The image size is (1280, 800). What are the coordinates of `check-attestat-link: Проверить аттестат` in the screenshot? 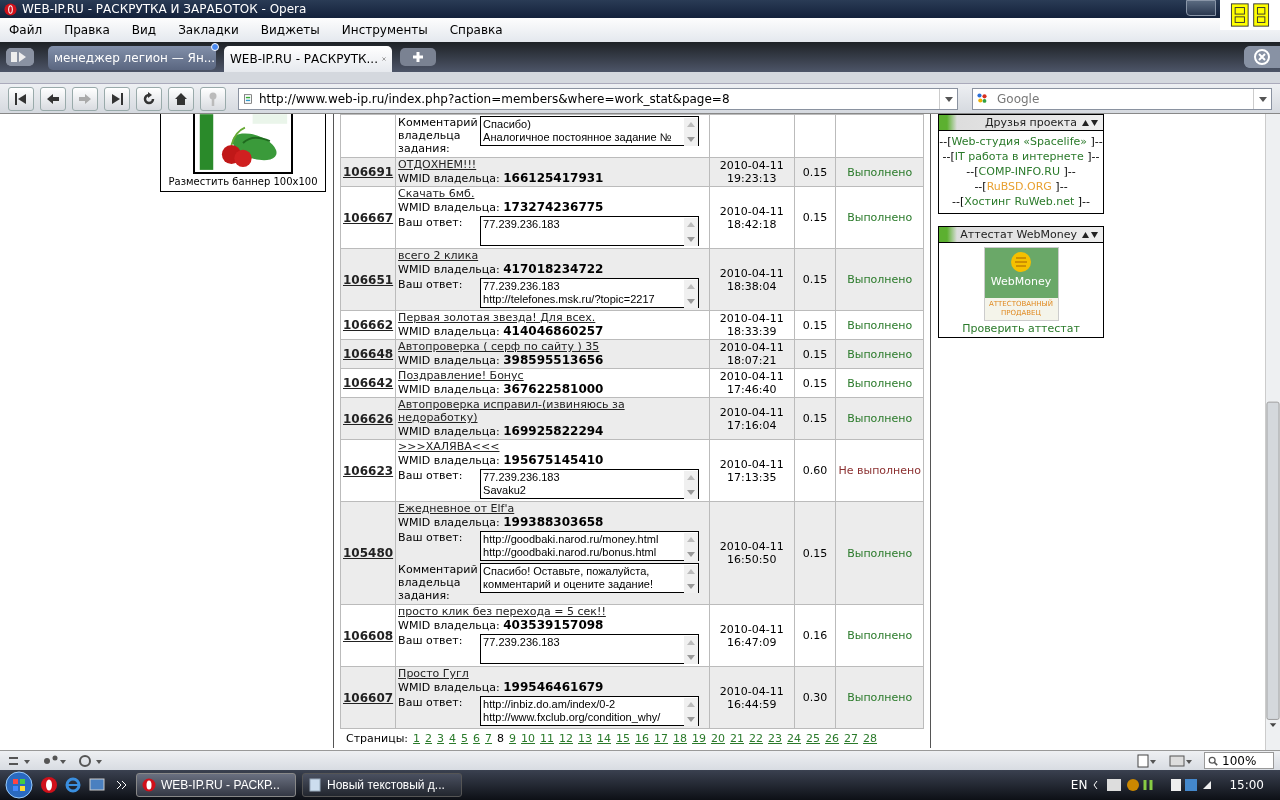 It's located at (1021, 328).